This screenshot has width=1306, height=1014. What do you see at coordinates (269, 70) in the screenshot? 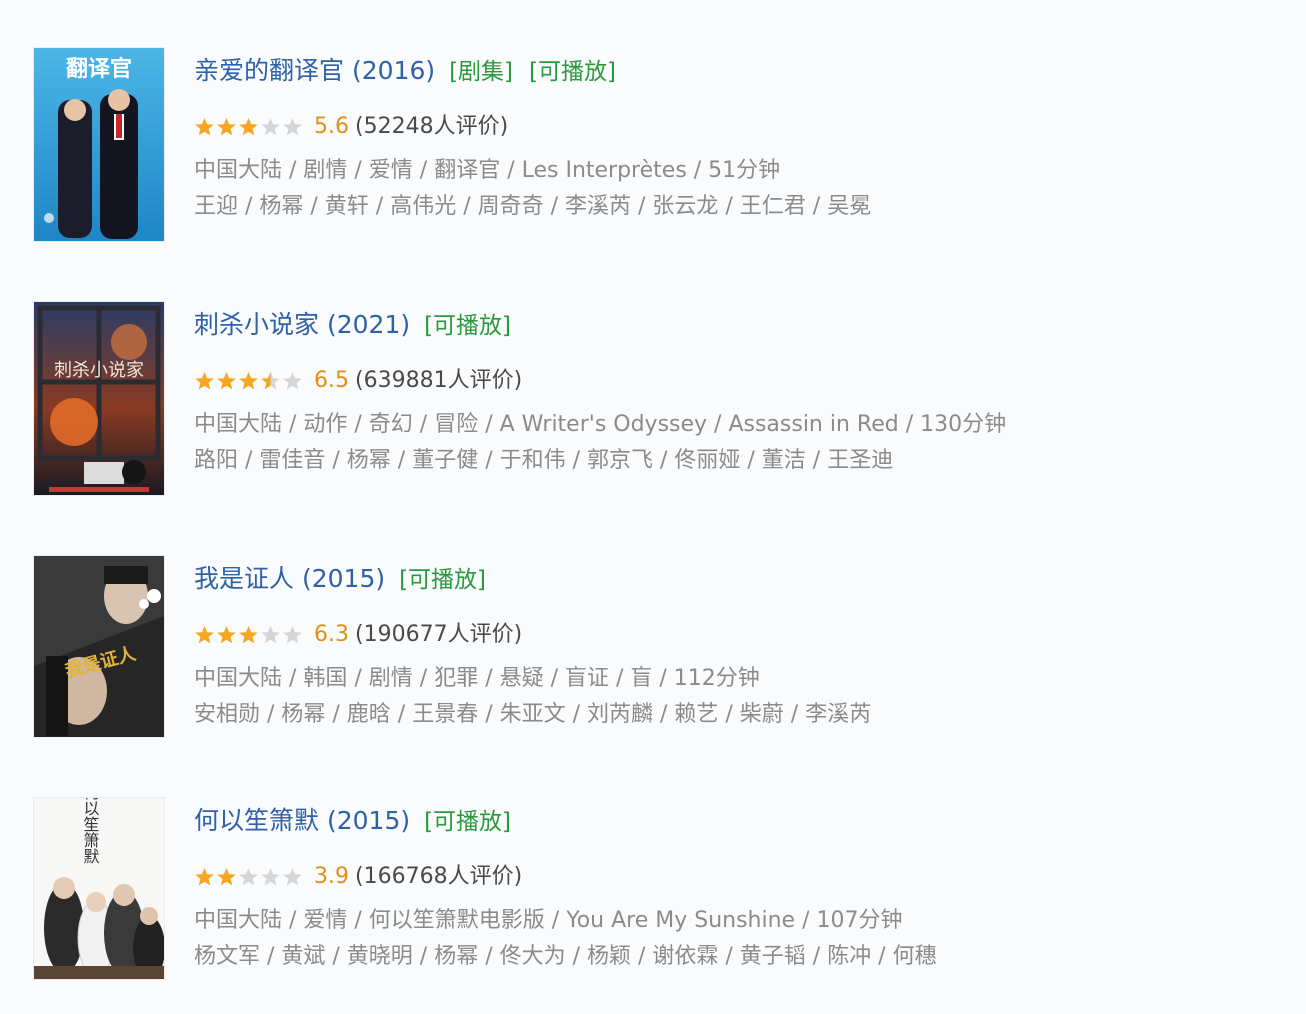
I see `movie-title-link: 亲爱的翻译官` at bounding box center [269, 70].